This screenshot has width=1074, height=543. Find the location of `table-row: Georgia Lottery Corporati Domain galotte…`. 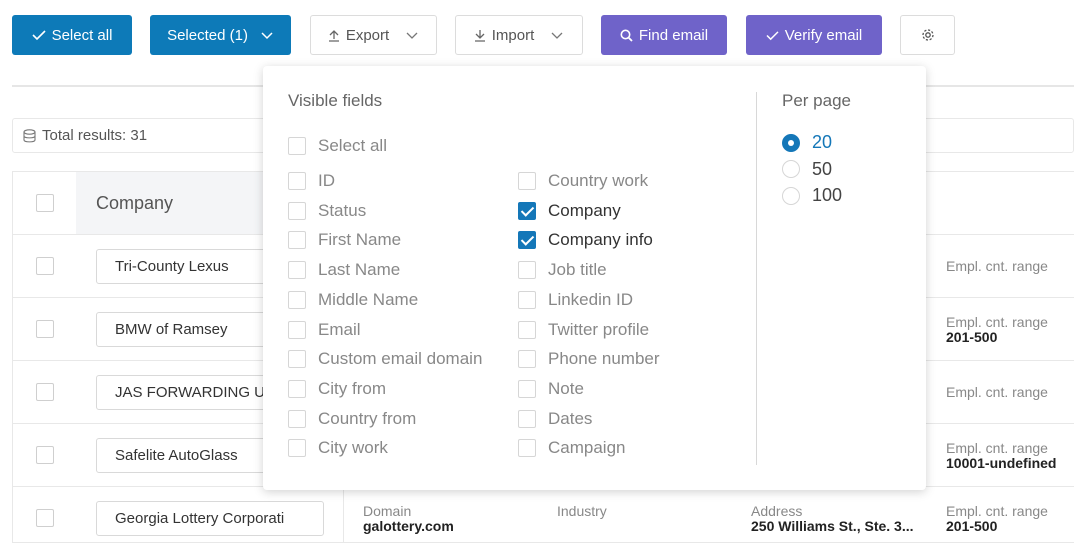

table-row: Georgia Lottery Corporati Domain galotte… is located at coordinates (543, 515).